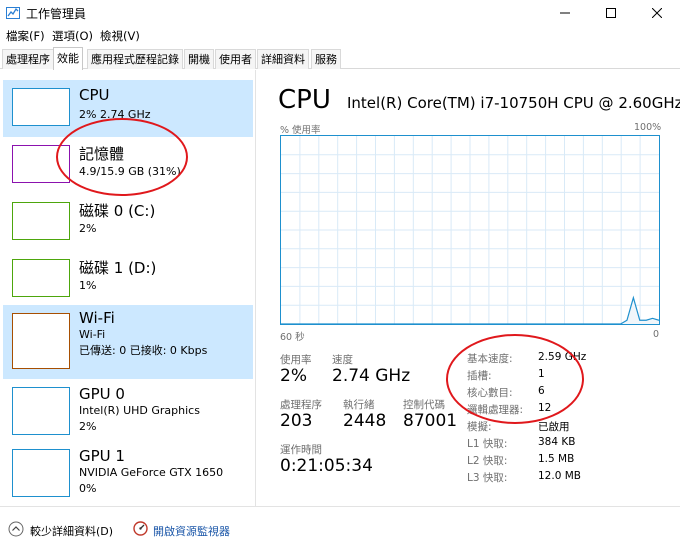  I want to click on tab-processes: 處理程序, so click(28, 59).